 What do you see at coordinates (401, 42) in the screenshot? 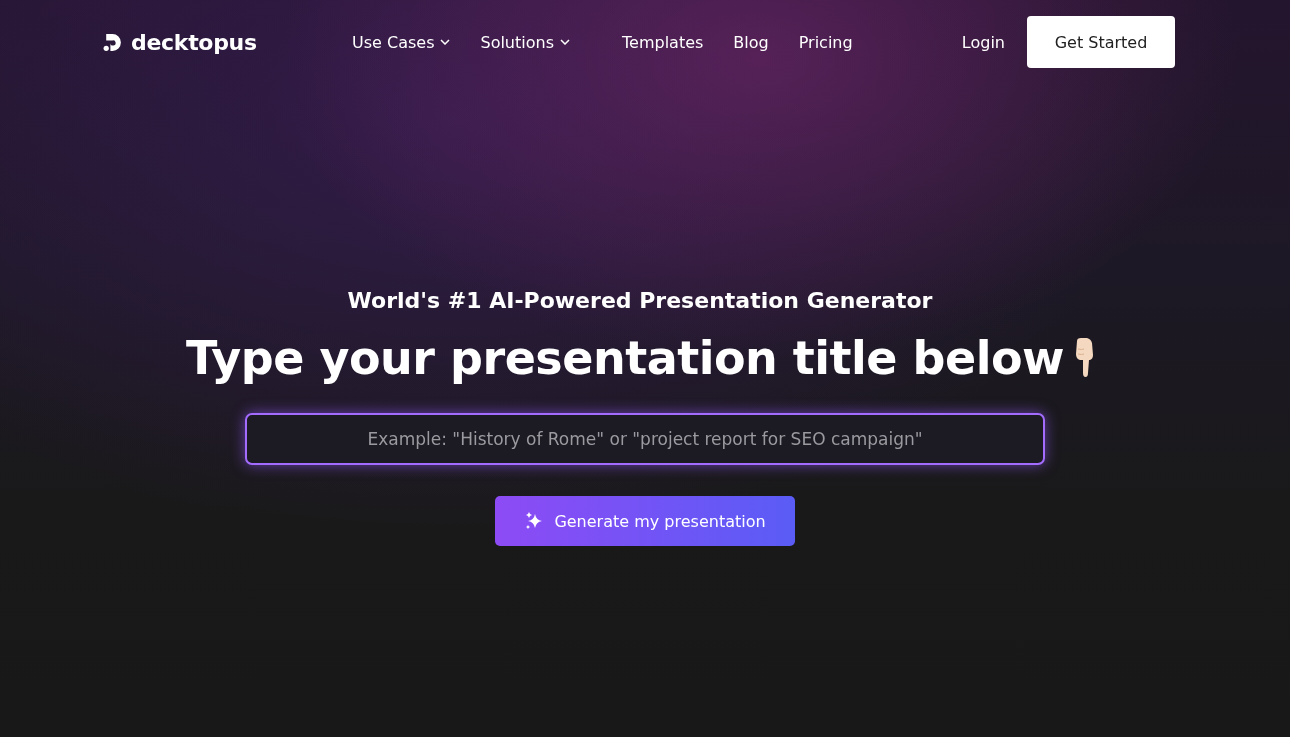
I see `nav-link: Use Cases` at bounding box center [401, 42].